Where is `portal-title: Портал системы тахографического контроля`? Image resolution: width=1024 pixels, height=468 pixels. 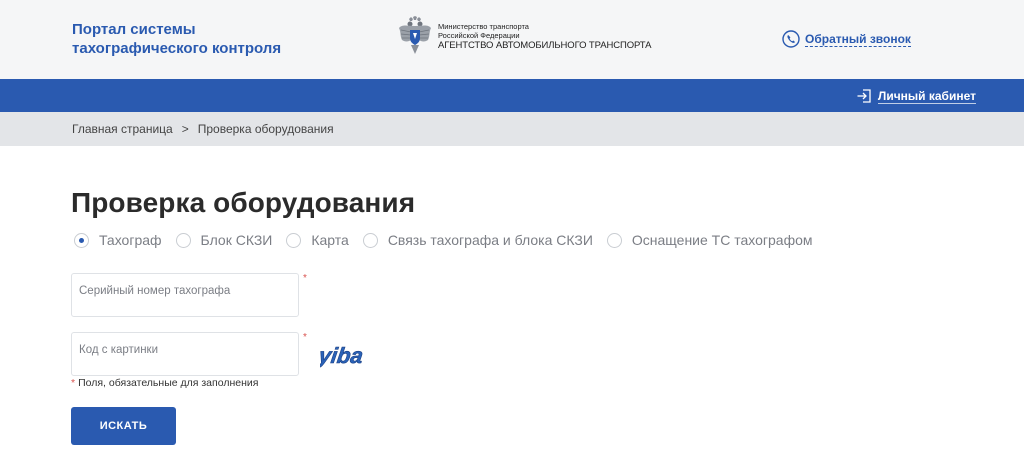
portal-title: Портал системы тахографического контроля is located at coordinates (192, 39).